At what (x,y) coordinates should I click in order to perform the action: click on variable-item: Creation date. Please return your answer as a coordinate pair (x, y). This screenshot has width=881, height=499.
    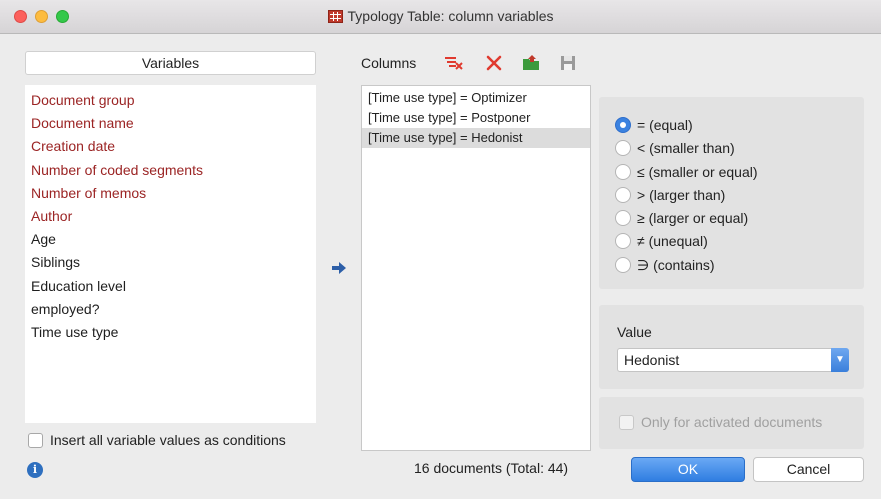
    Looking at the image, I should click on (170, 146).